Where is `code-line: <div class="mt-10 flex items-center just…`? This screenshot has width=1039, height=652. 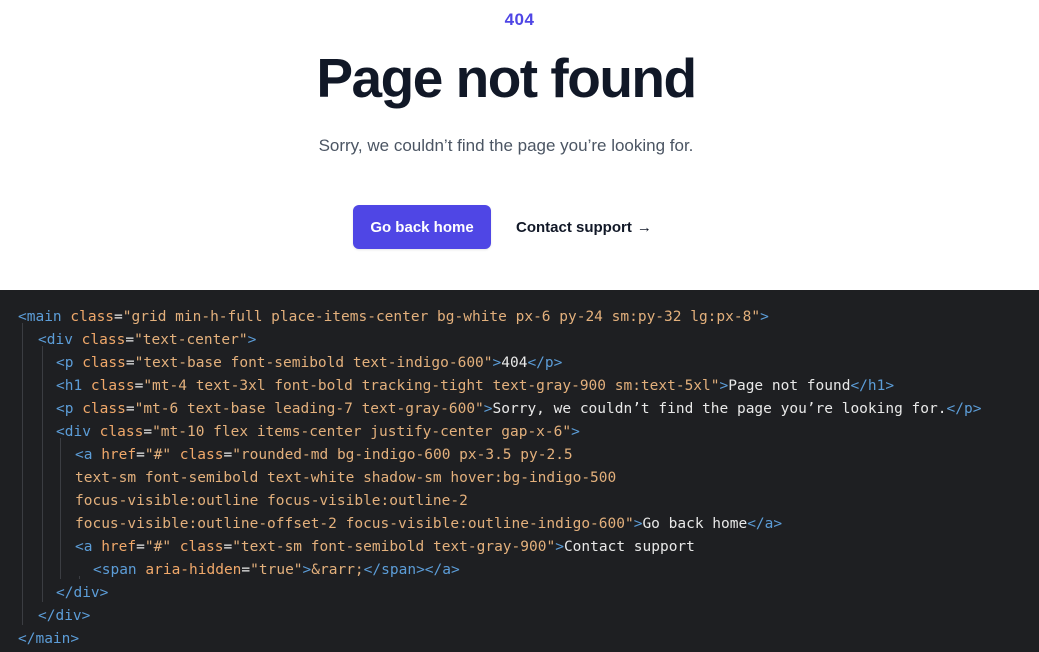
code-line: <div class="mt-10 flex items-center just… is located at coordinates (318, 432).